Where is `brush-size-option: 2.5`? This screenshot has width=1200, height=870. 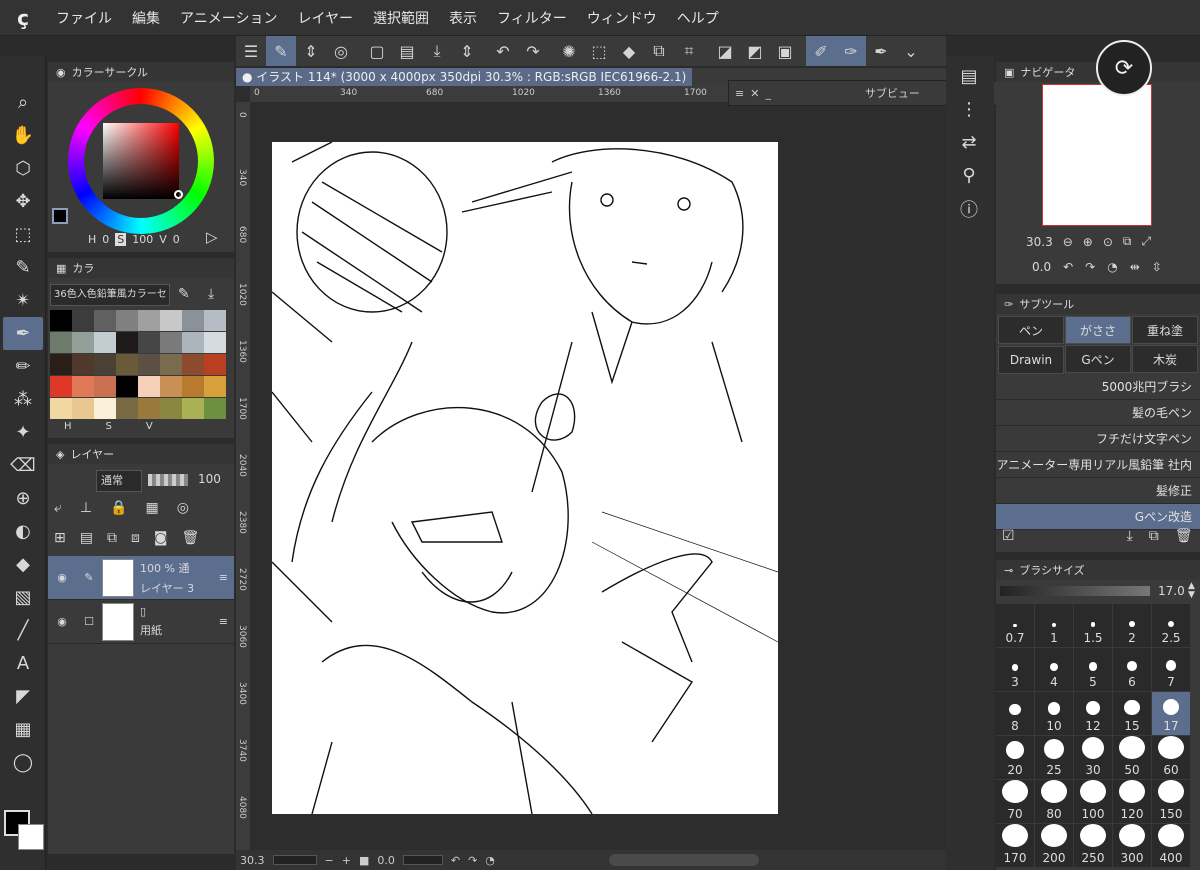
brush-size-option: 2.5 is located at coordinates (1171, 625).